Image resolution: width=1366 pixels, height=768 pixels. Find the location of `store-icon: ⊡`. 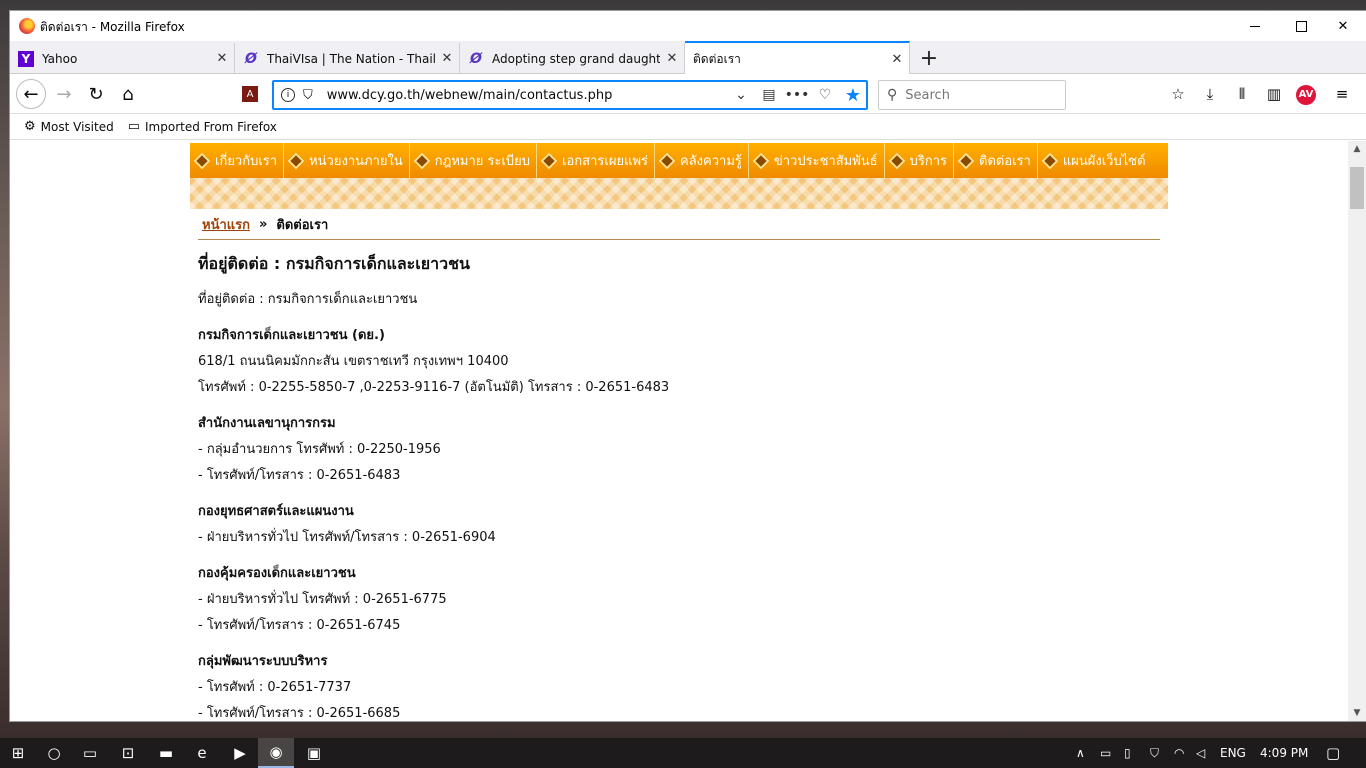

store-icon: ⊡ is located at coordinates (128, 753).